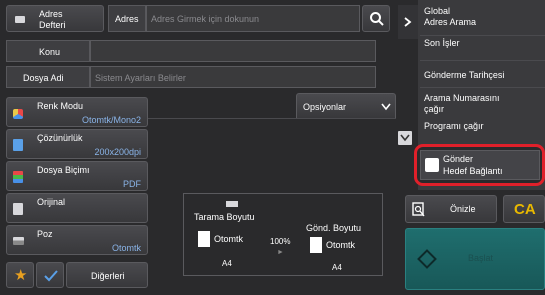 The width and height of the screenshot is (545, 295). I want to click on others-button: Diğerleri, so click(107, 275).